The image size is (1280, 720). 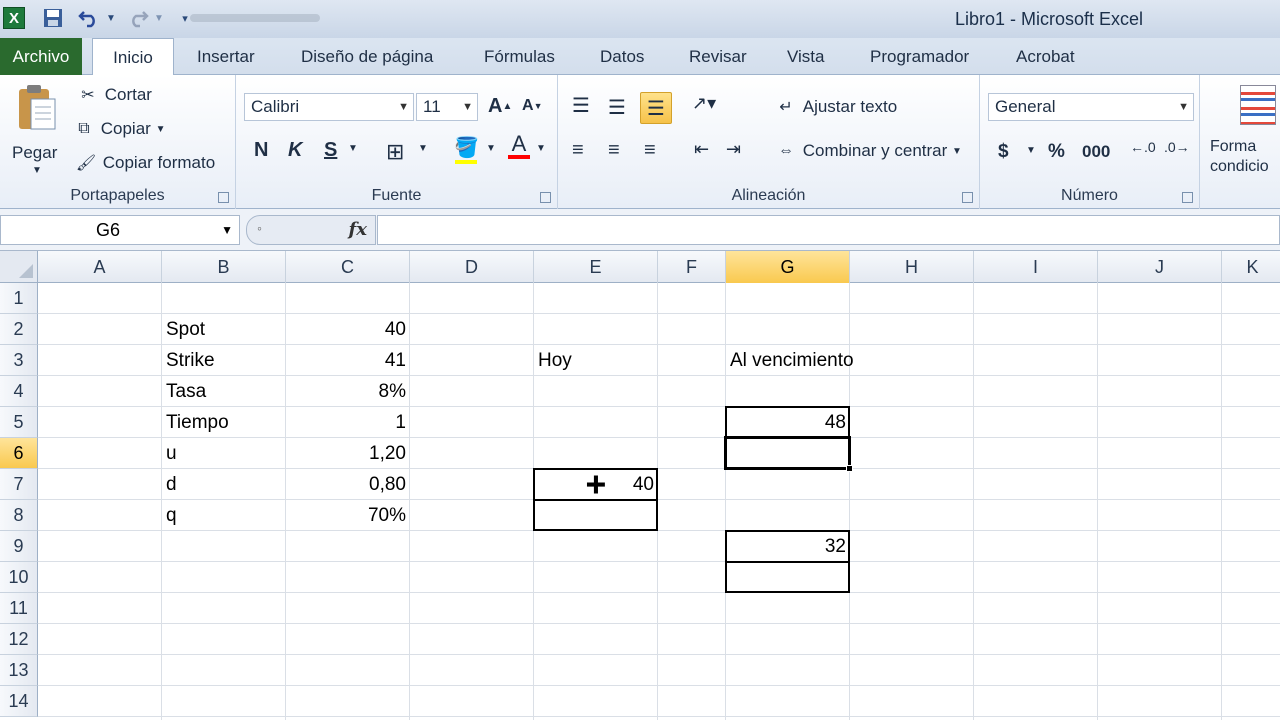 I want to click on active-cell-selection, so click(x=787, y=453).